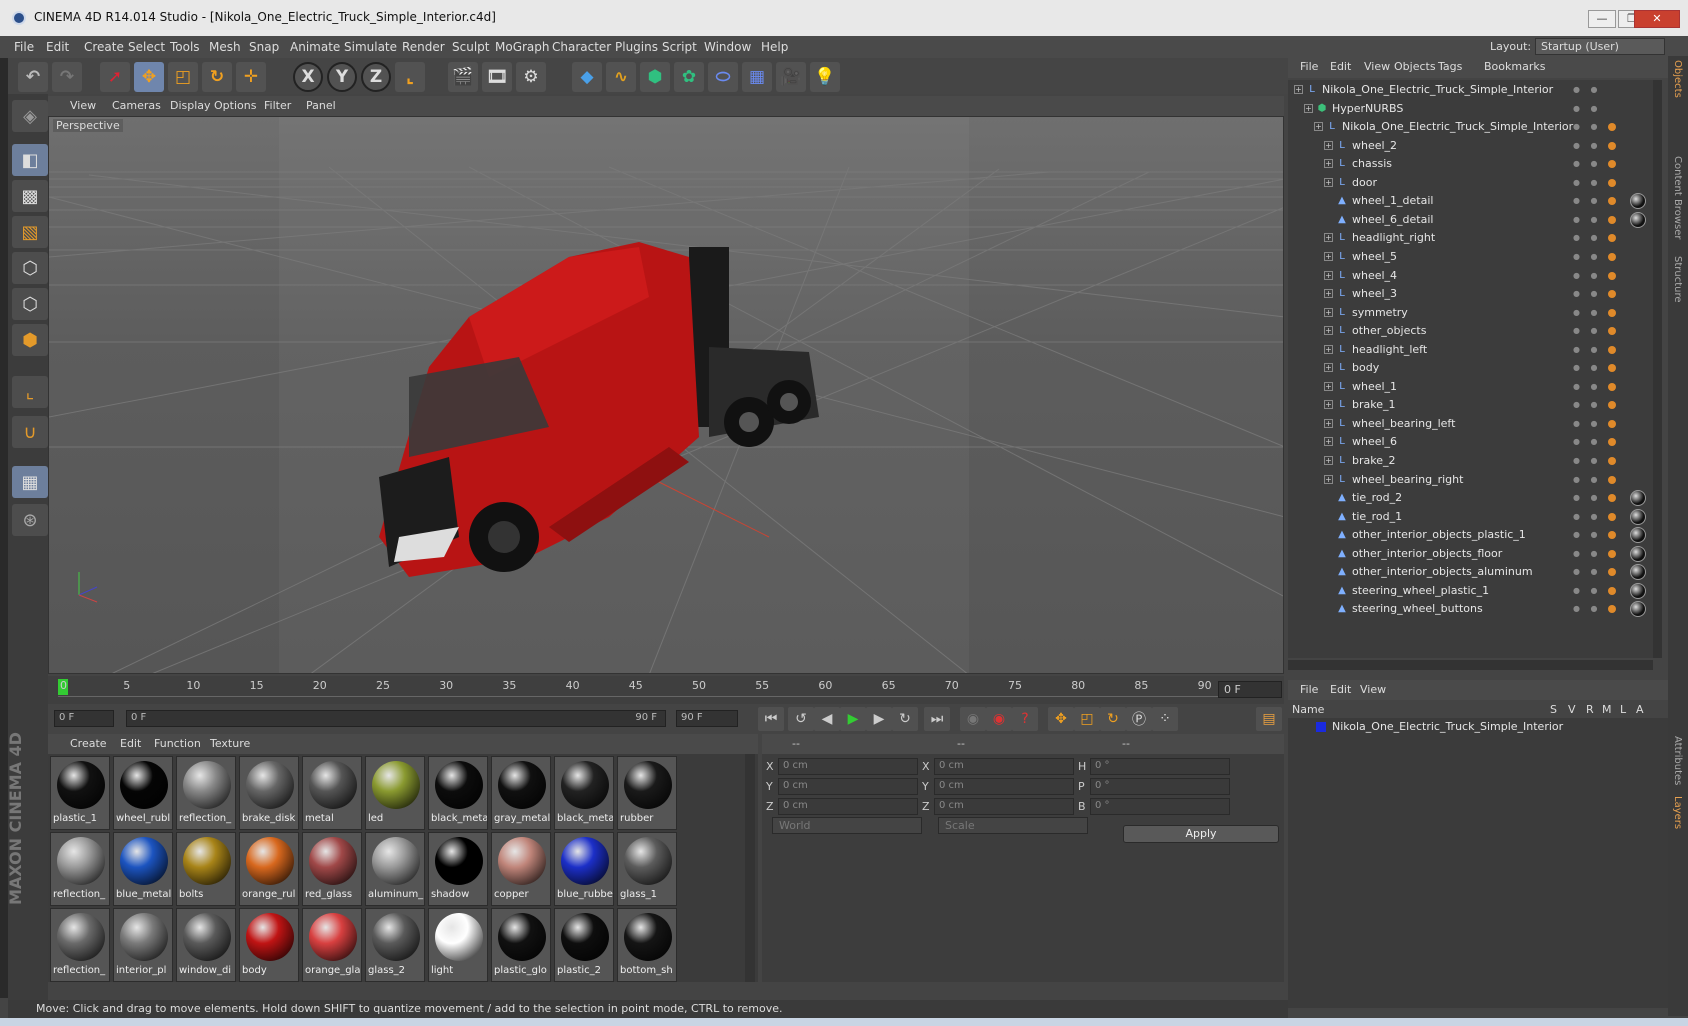 The width and height of the screenshot is (1688, 1026). I want to click on menu-snap: Snap, so click(264, 47).